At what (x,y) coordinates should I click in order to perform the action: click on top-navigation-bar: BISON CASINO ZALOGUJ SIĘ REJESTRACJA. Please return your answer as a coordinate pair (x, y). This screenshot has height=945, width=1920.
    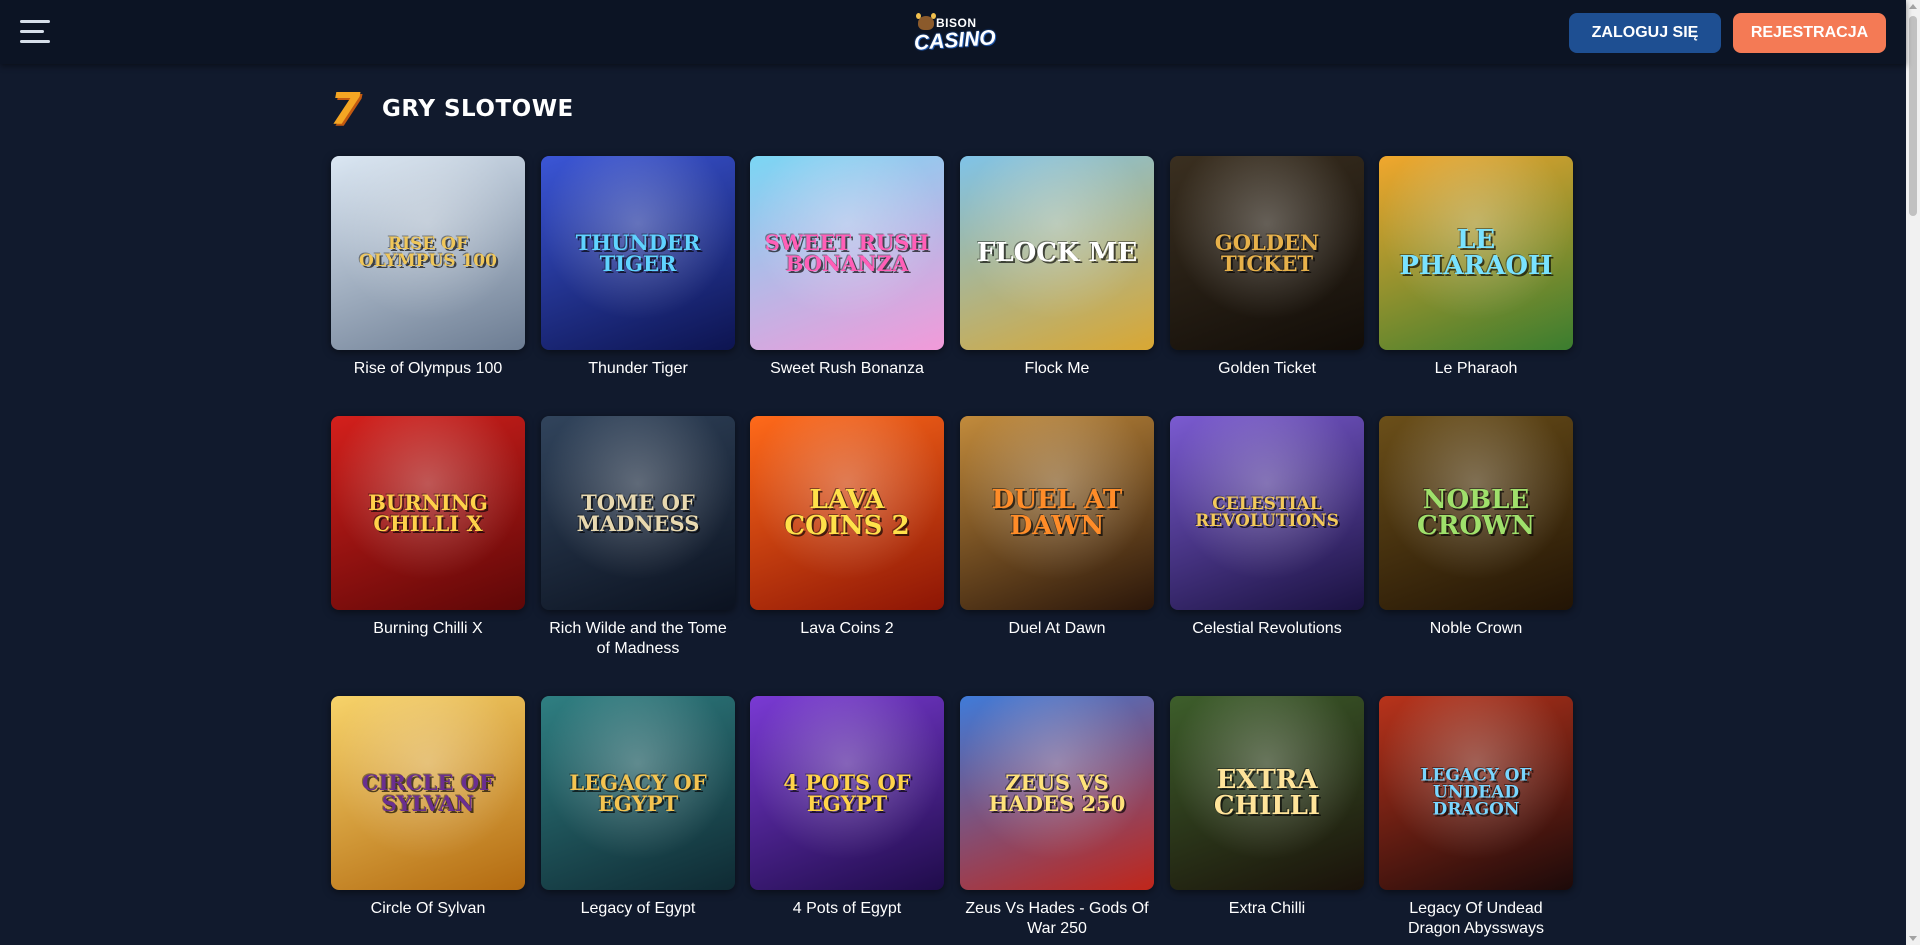
    Looking at the image, I should click on (953, 32).